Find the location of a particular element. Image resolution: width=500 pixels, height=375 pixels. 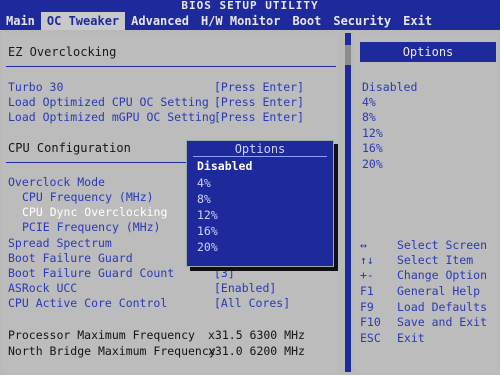

plus-minus-icon: +- is located at coordinates (367, 275).